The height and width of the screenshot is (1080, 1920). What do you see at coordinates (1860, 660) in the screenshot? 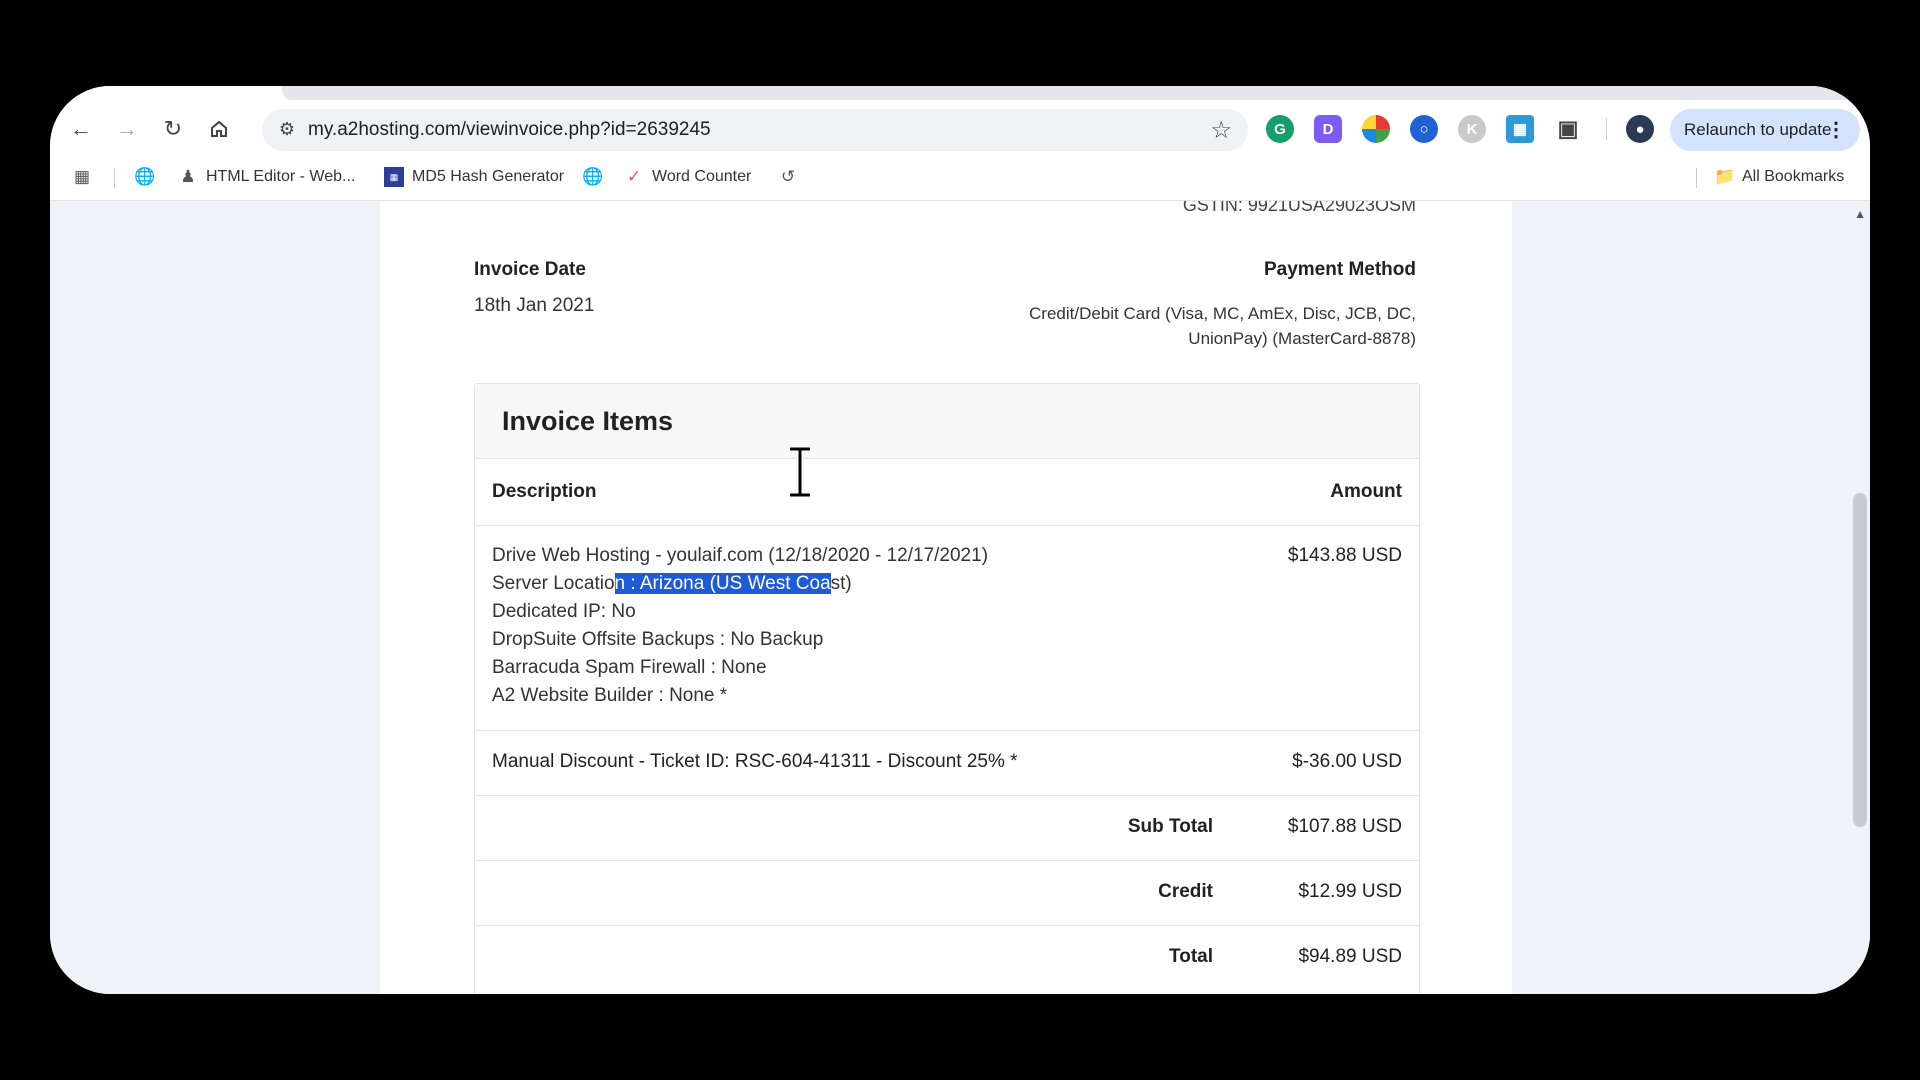
I see `scrollbar-thumb` at bounding box center [1860, 660].